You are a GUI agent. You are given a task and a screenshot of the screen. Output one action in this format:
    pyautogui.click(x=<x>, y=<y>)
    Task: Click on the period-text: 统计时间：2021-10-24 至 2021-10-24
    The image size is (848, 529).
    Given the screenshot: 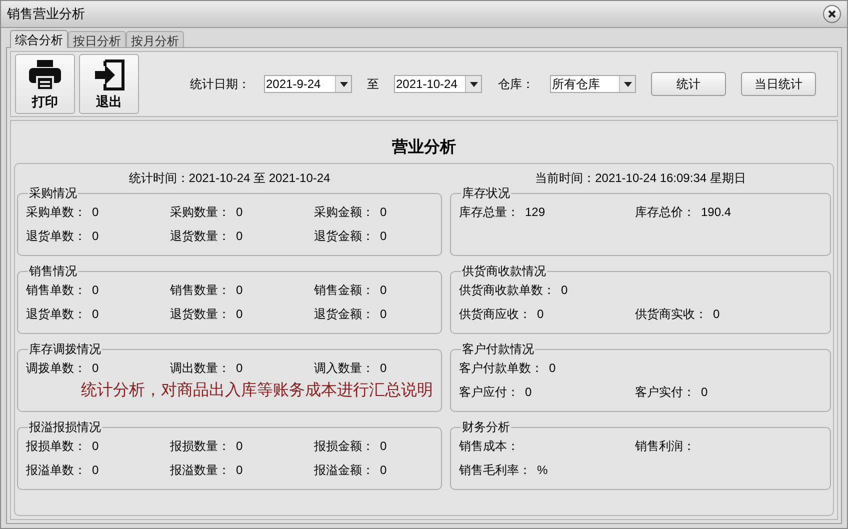 What is the action you would take?
    pyautogui.click(x=229, y=178)
    